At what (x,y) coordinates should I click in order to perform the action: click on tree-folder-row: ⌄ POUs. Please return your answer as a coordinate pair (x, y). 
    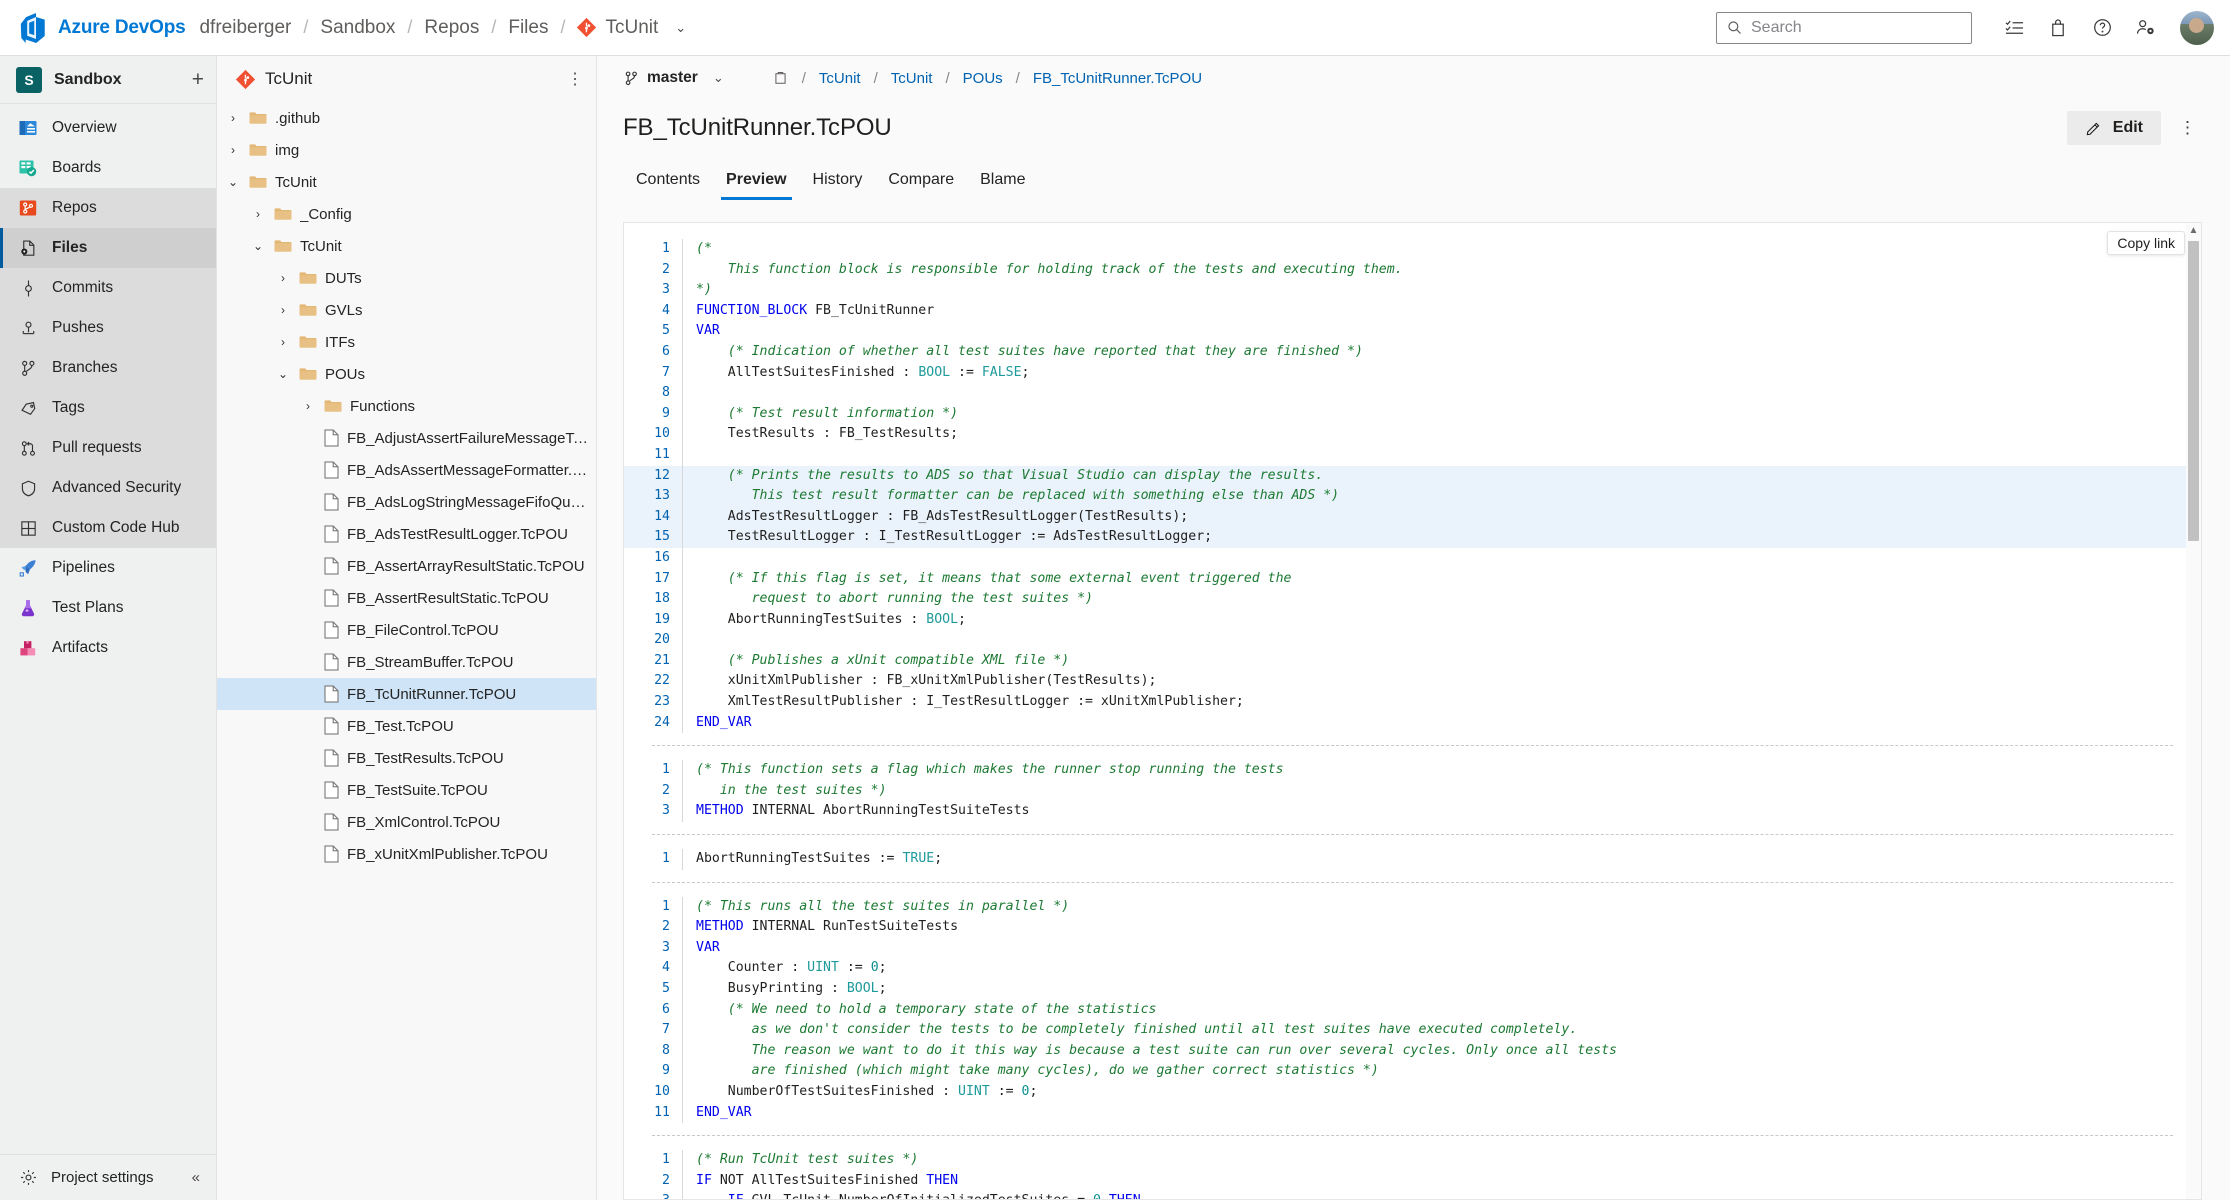
    Looking at the image, I should click on (406, 374).